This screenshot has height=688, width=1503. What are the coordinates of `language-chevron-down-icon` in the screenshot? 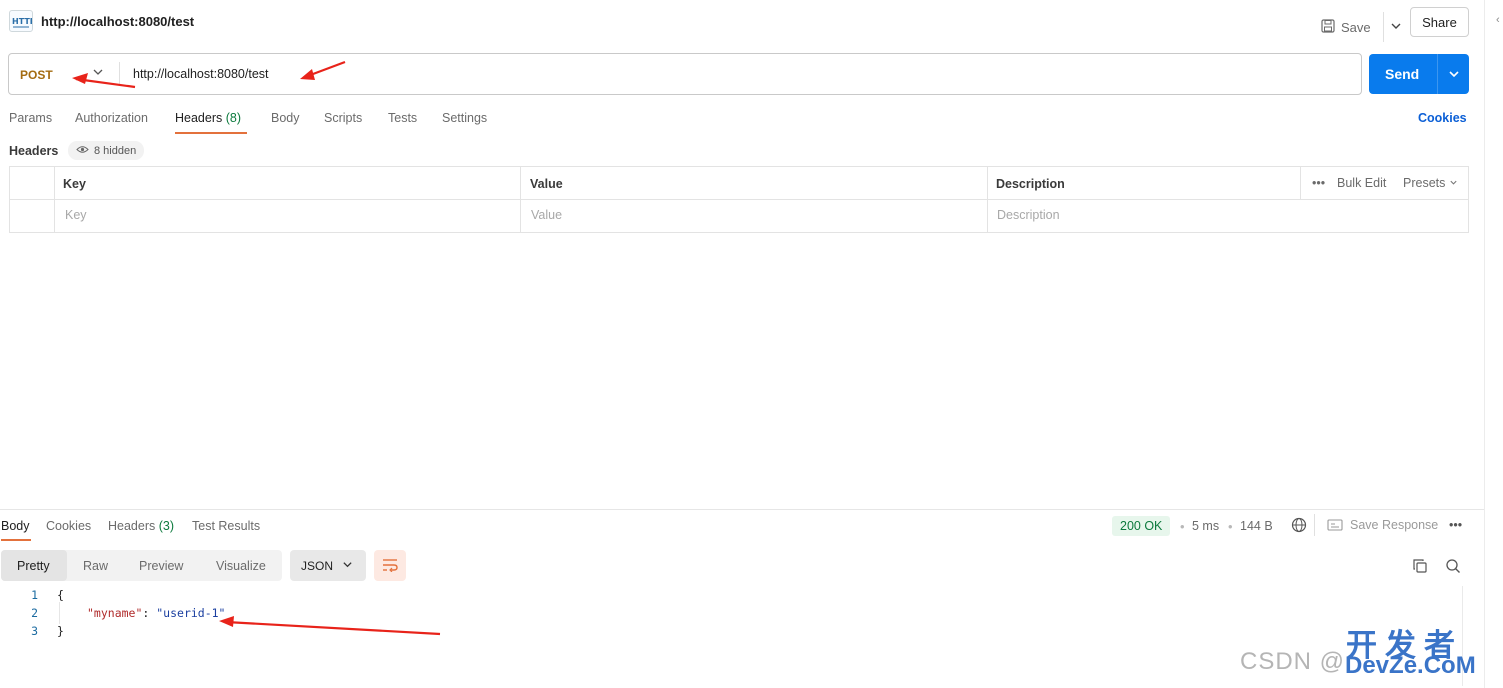 It's located at (347, 566).